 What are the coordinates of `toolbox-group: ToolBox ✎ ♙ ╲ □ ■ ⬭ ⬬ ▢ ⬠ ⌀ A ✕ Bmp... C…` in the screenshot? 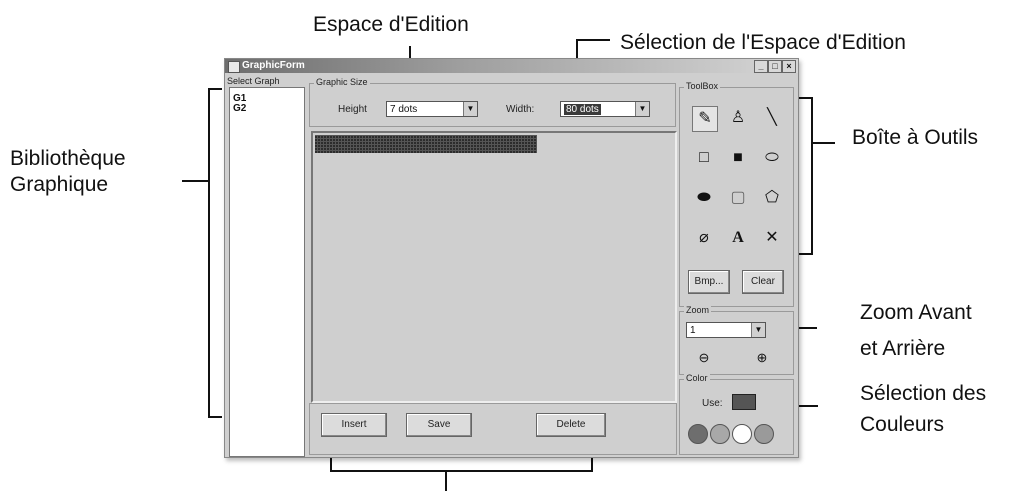 It's located at (736, 194).